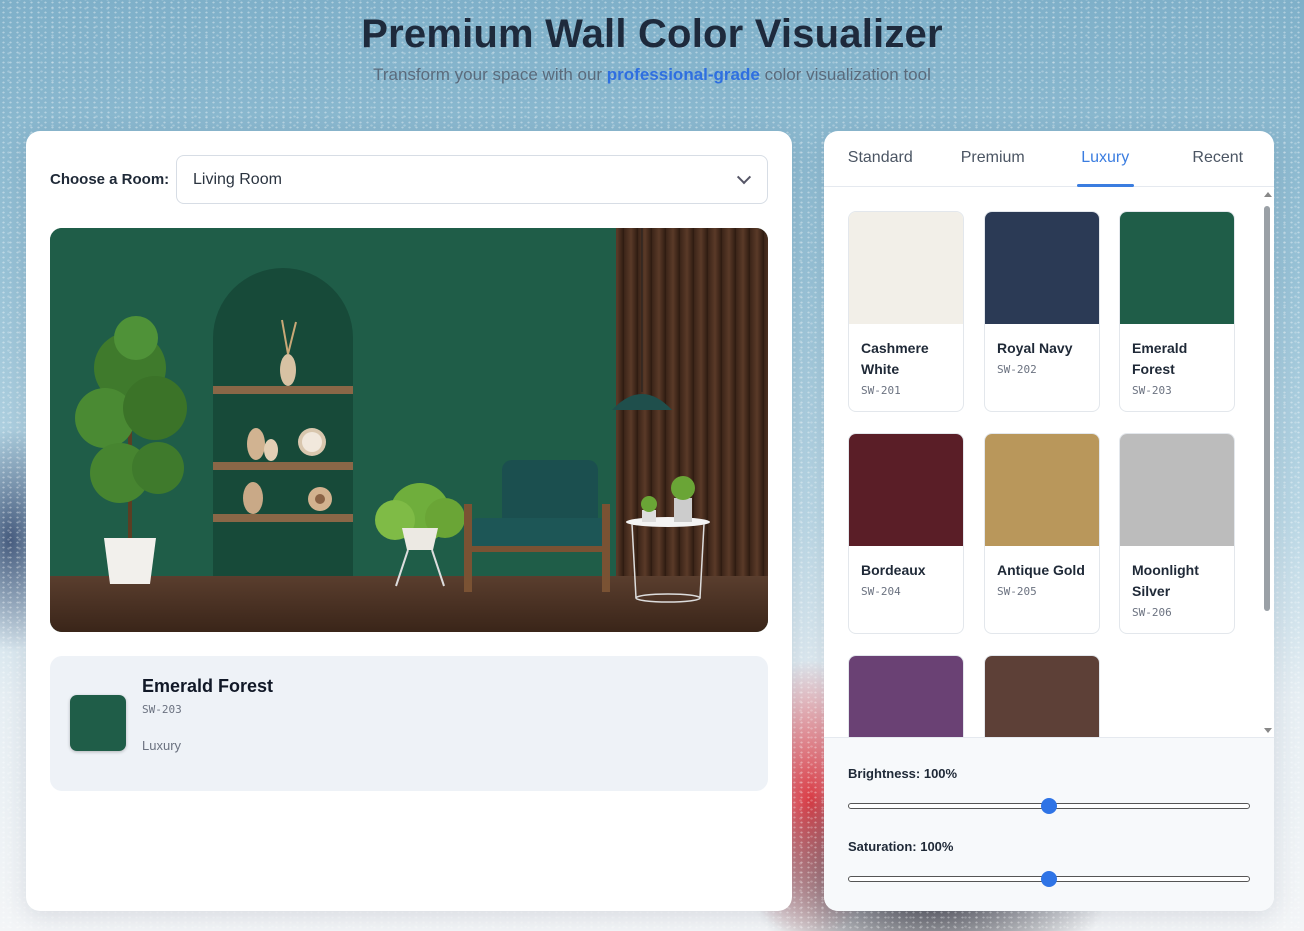 Image resolution: width=1304 pixels, height=931 pixels. Describe the element at coordinates (472, 179) in the screenshot. I see `room-select: Living Room` at that location.